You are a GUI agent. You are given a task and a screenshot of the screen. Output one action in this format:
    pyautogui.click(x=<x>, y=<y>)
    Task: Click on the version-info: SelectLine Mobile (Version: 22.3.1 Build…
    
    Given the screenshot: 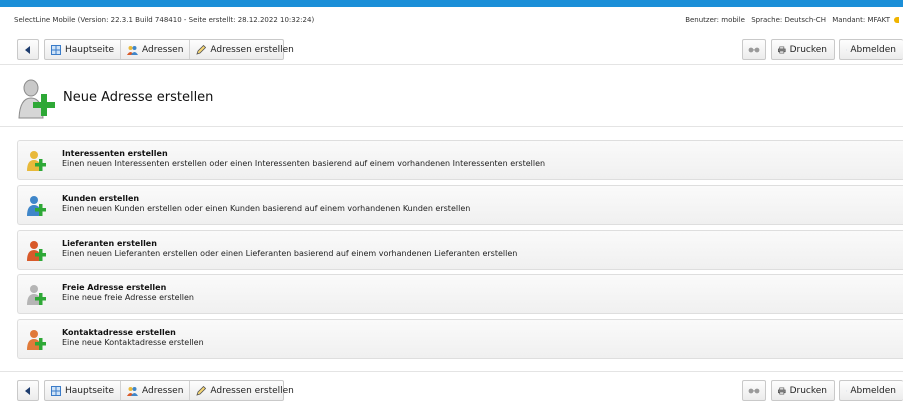 What is the action you would take?
    pyautogui.click(x=164, y=20)
    